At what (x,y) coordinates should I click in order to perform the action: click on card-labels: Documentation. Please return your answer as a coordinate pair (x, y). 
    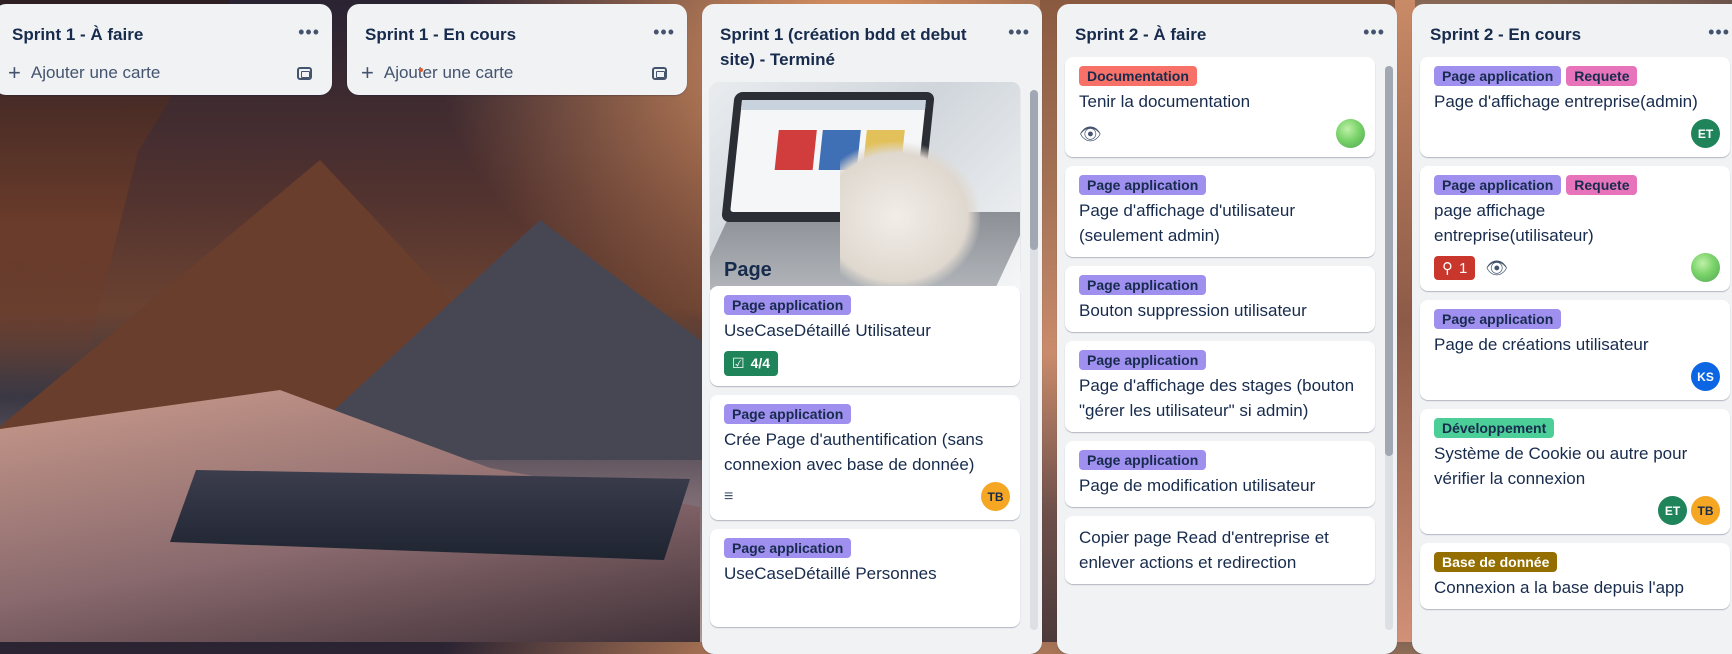
    Looking at the image, I should click on (1221, 76).